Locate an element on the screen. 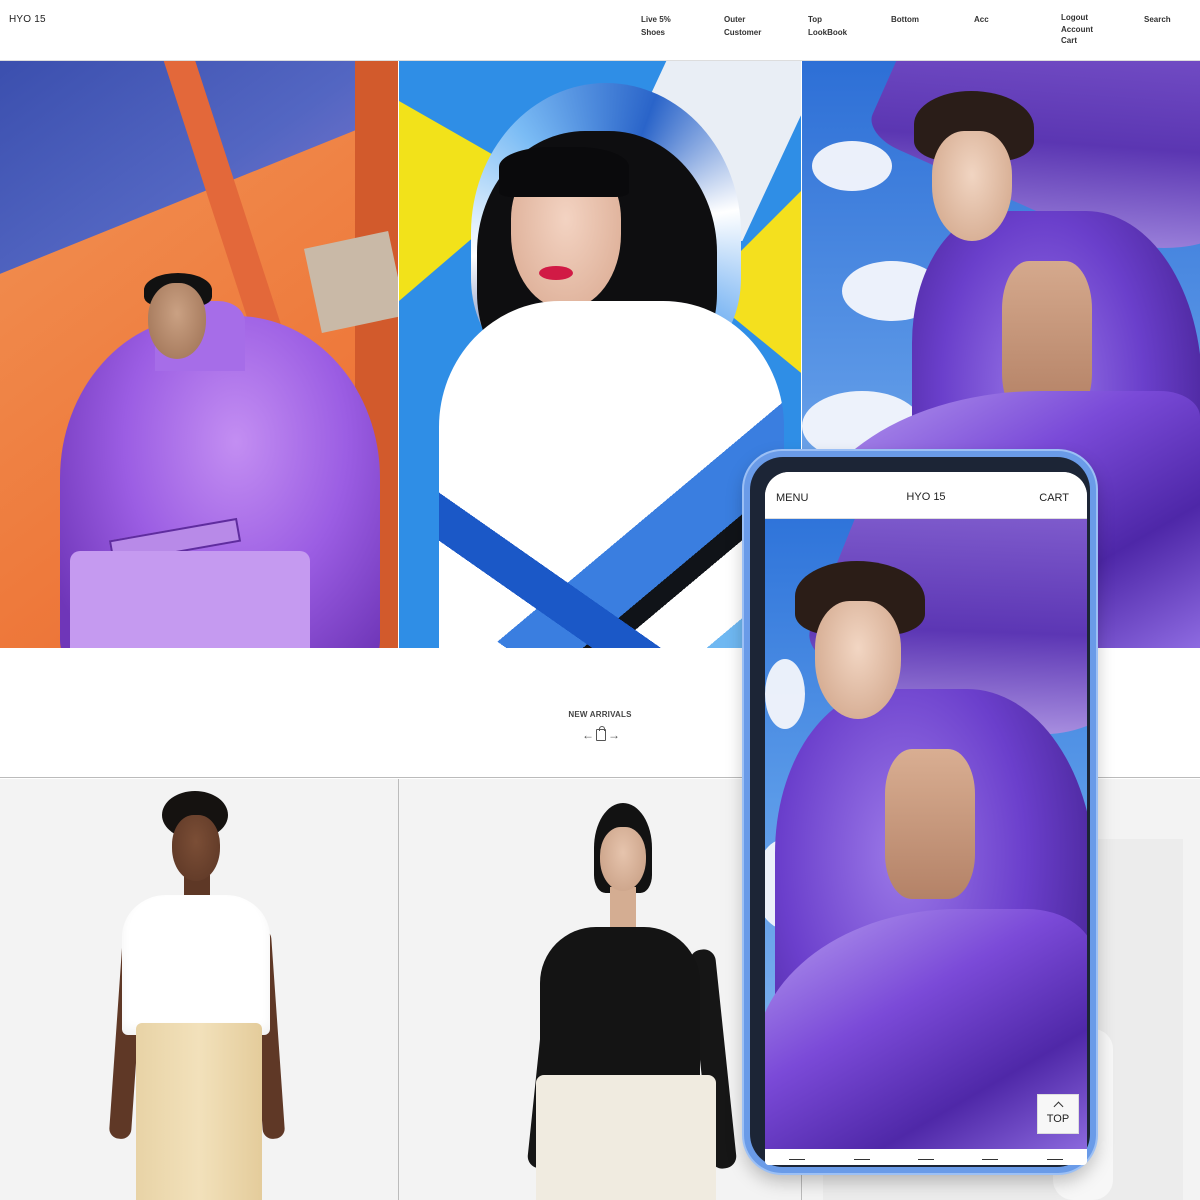 The height and width of the screenshot is (1200, 1200). carousel-controls: ← → is located at coordinates (601, 734).